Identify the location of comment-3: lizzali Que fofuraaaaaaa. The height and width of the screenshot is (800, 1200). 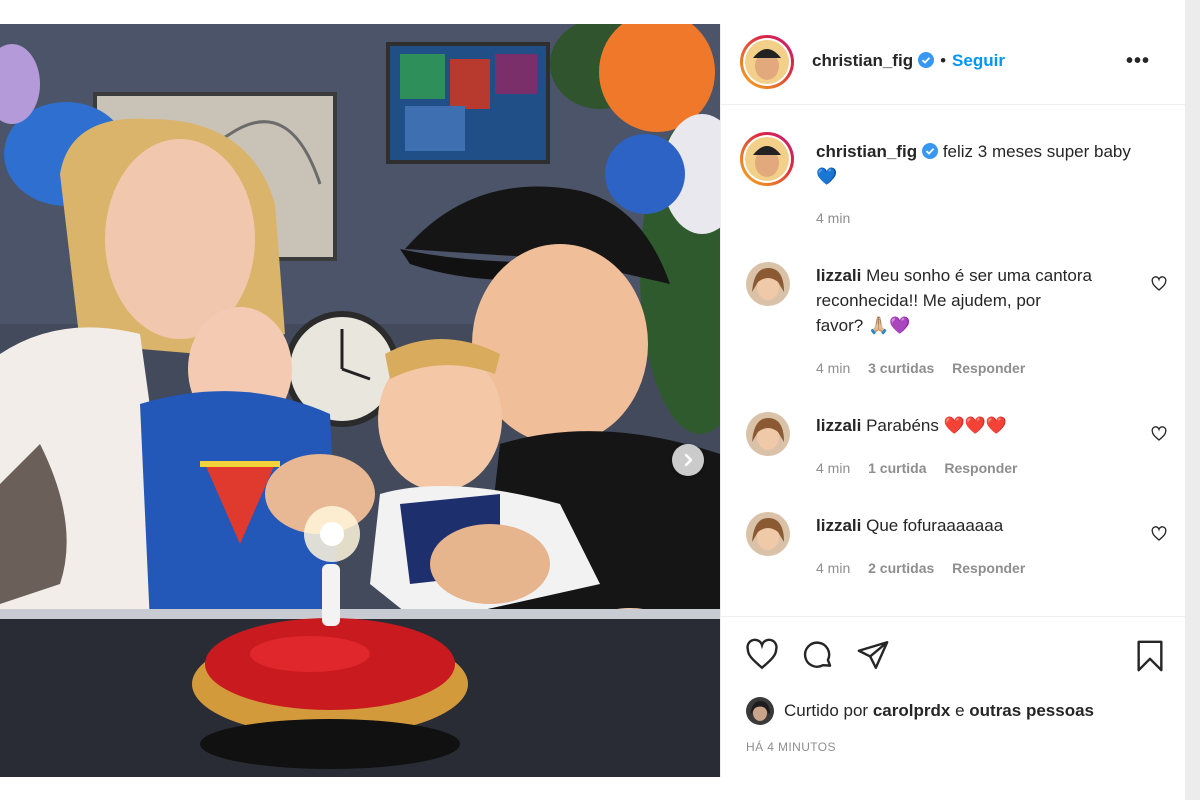
(976, 525).